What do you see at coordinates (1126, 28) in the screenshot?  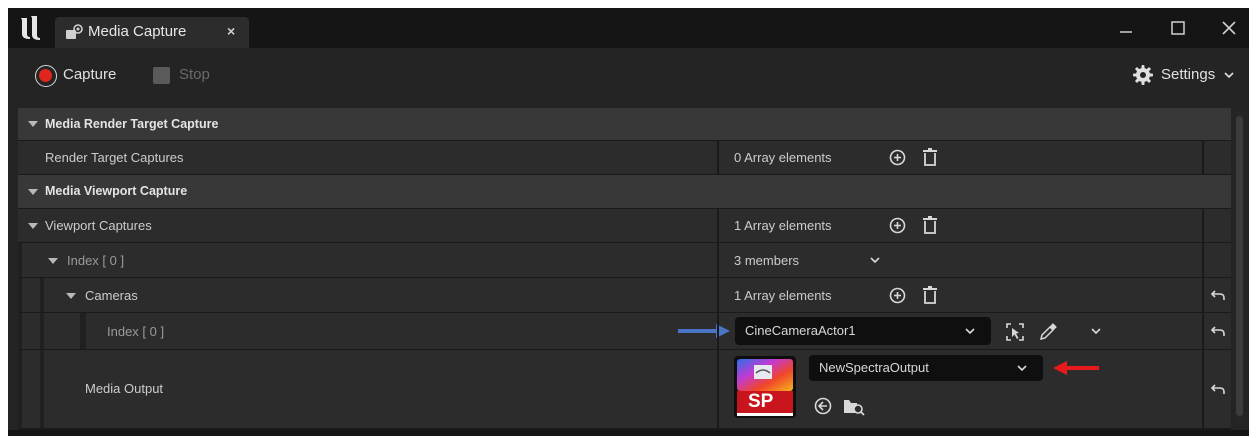 I see `minimize-icon` at bounding box center [1126, 28].